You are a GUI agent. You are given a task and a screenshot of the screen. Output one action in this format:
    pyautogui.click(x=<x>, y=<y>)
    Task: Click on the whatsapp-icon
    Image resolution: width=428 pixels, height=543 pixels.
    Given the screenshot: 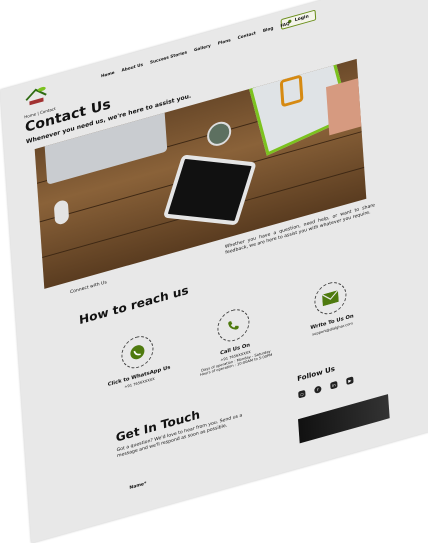 What is the action you would take?
    pyautogui.click(x=137, y=352)
    